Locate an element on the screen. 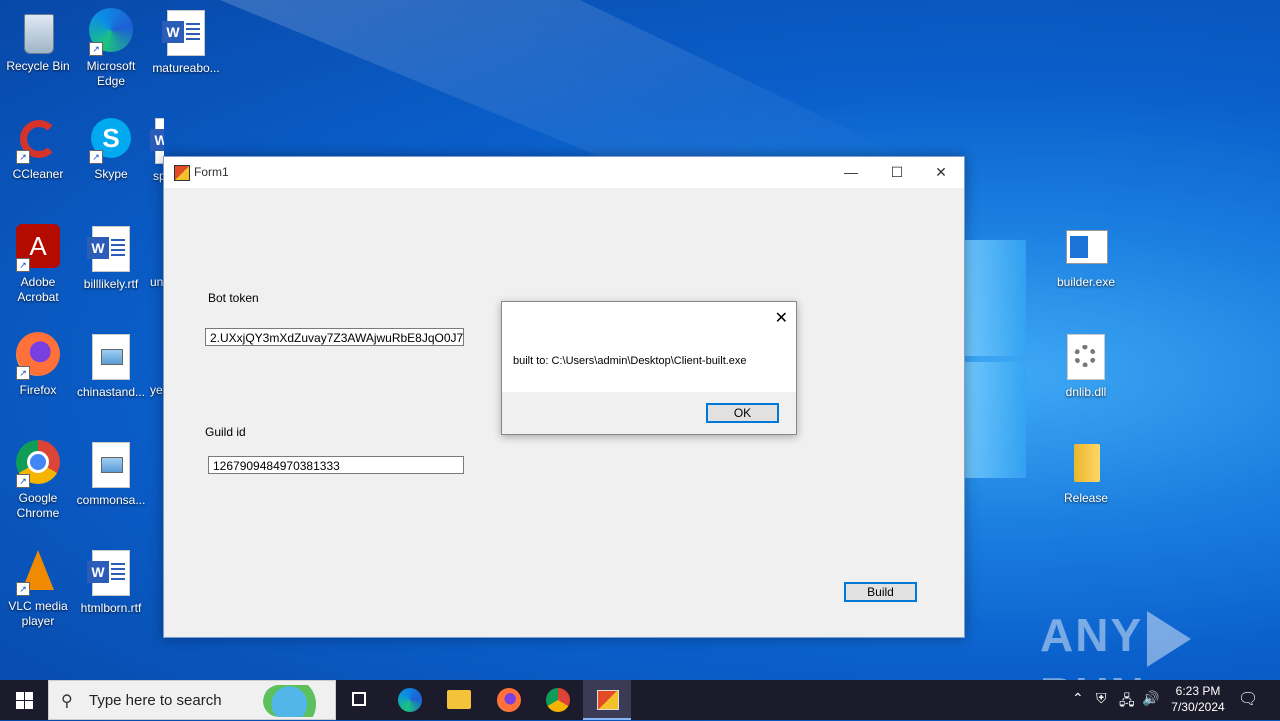  taskbar-file-explorer is located at coordinates (459, 700).